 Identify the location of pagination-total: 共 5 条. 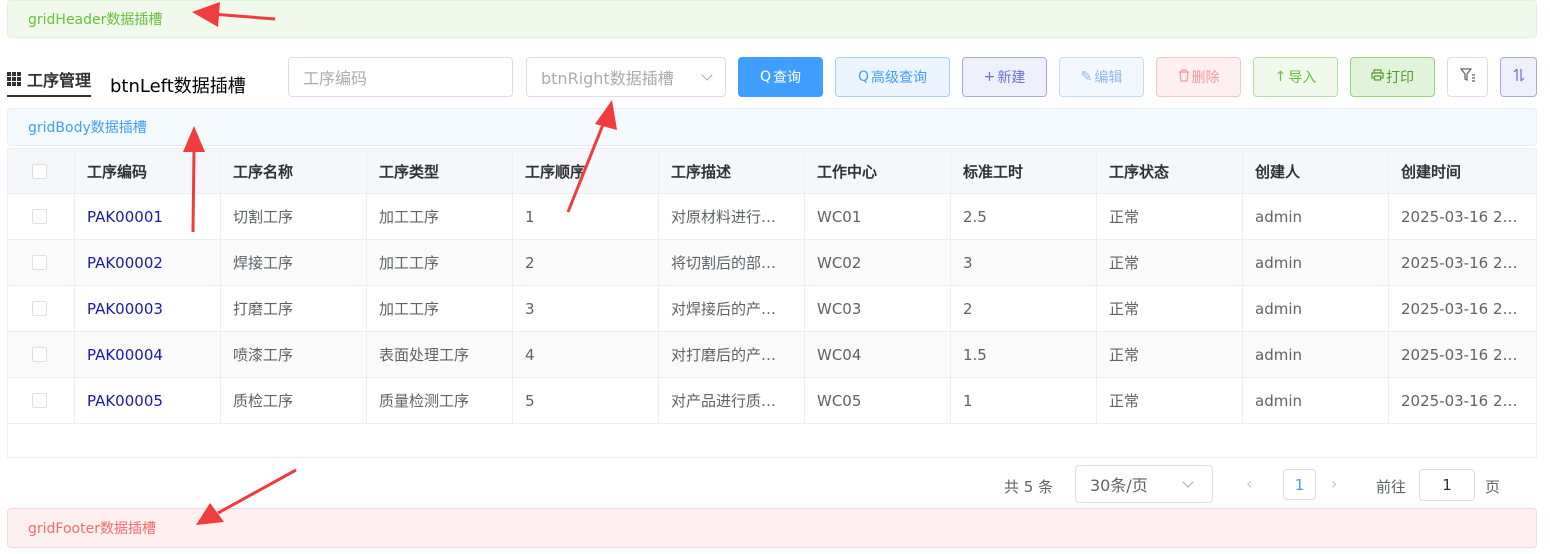
(1029, 487).